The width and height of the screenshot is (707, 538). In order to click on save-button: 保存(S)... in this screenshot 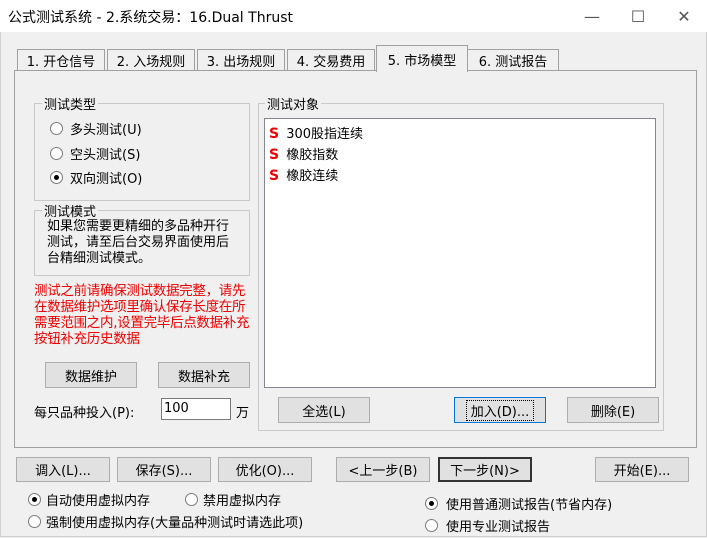, I will do `click(164, 469)`.